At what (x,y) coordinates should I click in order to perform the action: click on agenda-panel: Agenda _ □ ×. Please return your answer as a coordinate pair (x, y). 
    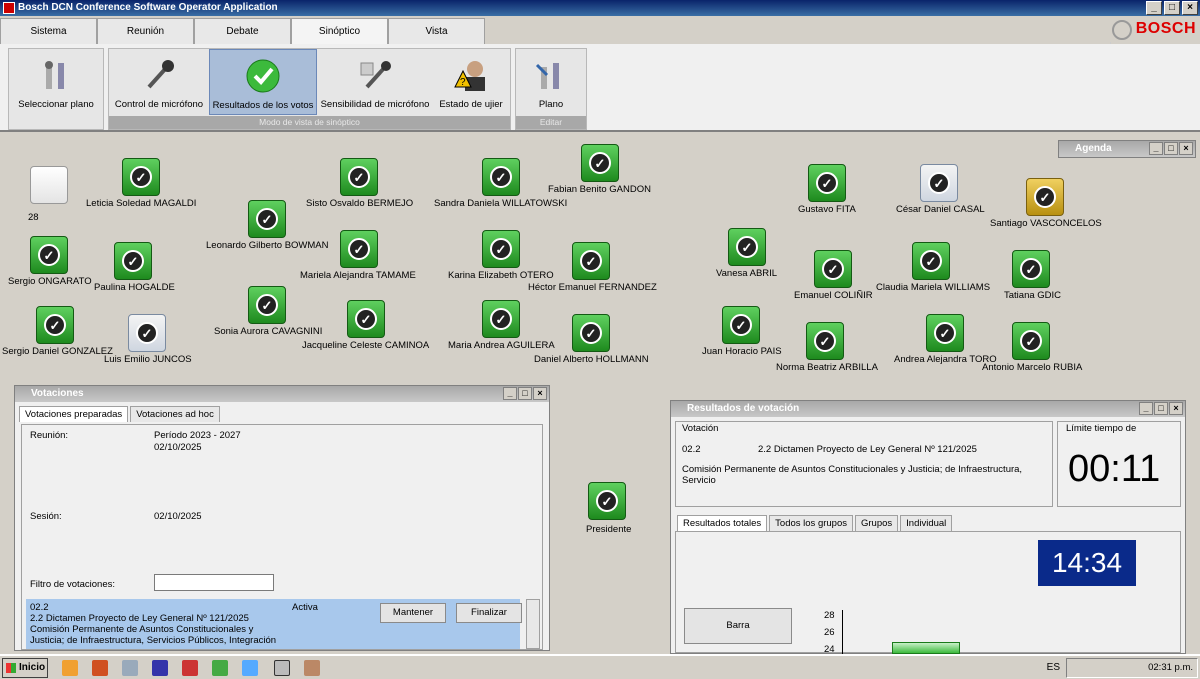
    Looking at the image, I should click on (1127, 149).